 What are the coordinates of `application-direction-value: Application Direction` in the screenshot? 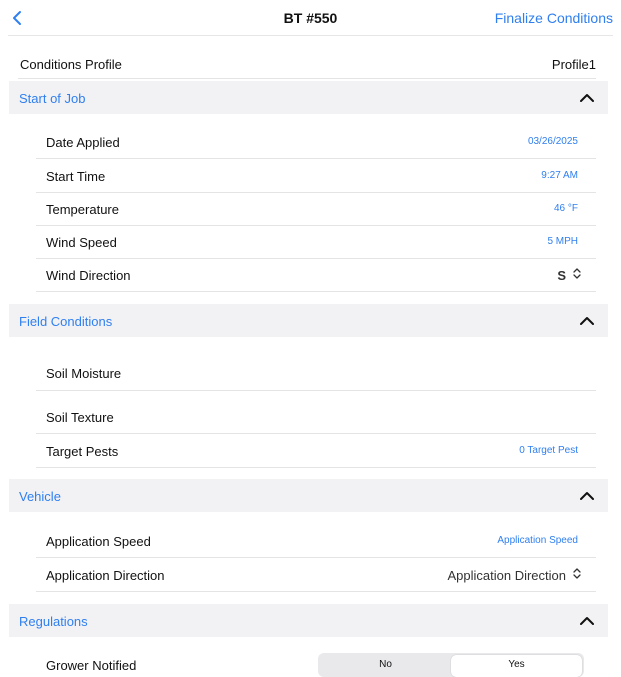 It's located at (506, 575).